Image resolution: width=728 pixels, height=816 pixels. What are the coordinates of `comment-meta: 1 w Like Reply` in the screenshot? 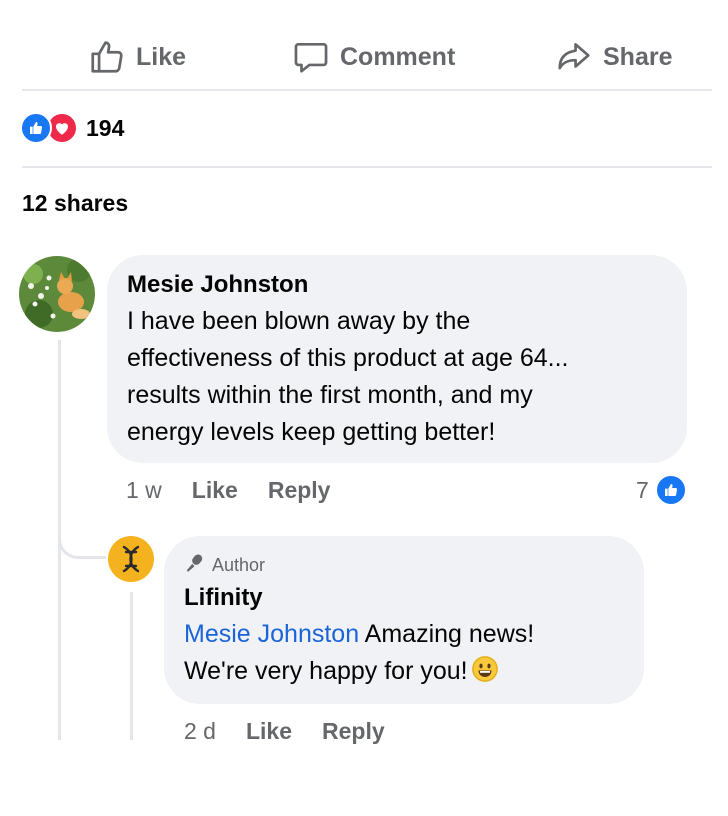 It's located at (228, 490).